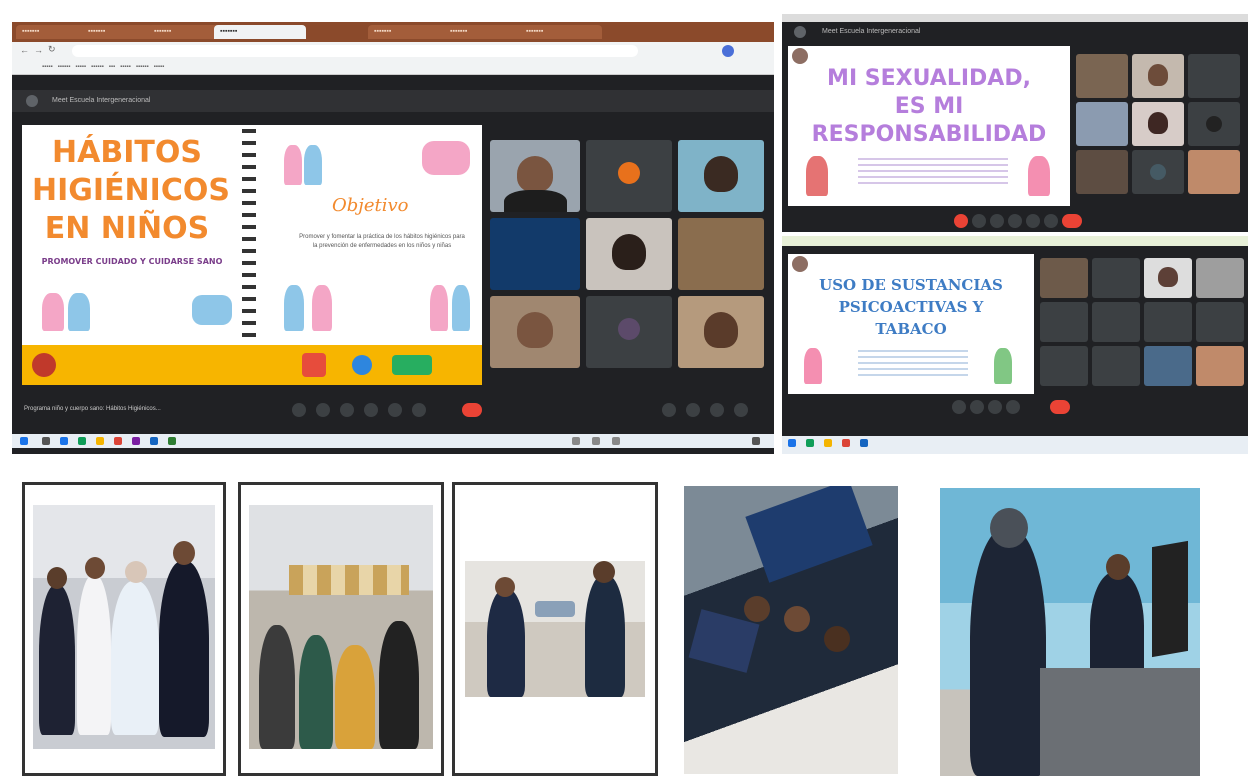 Image resolution: width=1249 pixels, height=780 pixels. What do you see at coordinates (1015, 445) in the screenshot?
I see `taskbar` at bounding box center [1015, 445].